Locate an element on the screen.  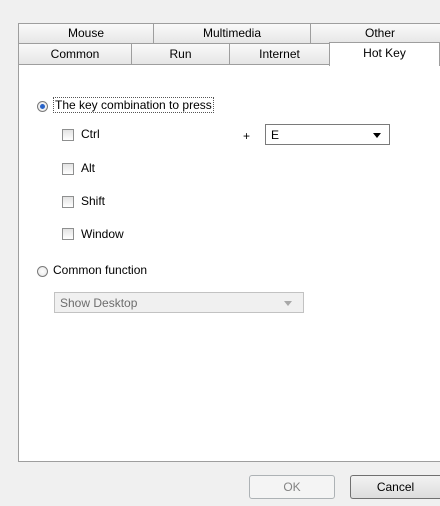
common-function-label: Common function is located at coordinates (100, 270).